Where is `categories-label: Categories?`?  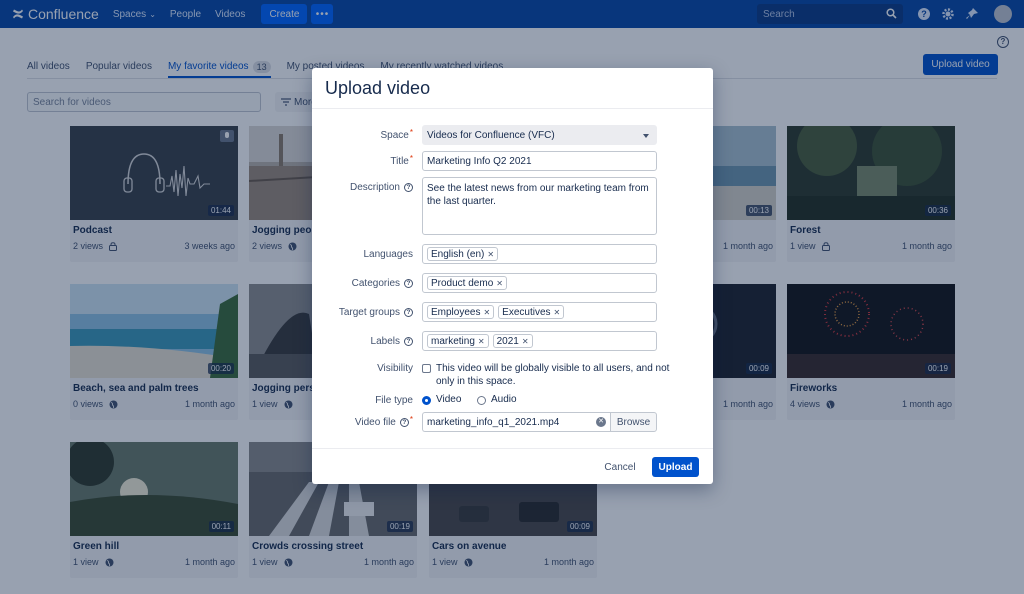 categories-label: Categories? is located at coordinates (382, 283).